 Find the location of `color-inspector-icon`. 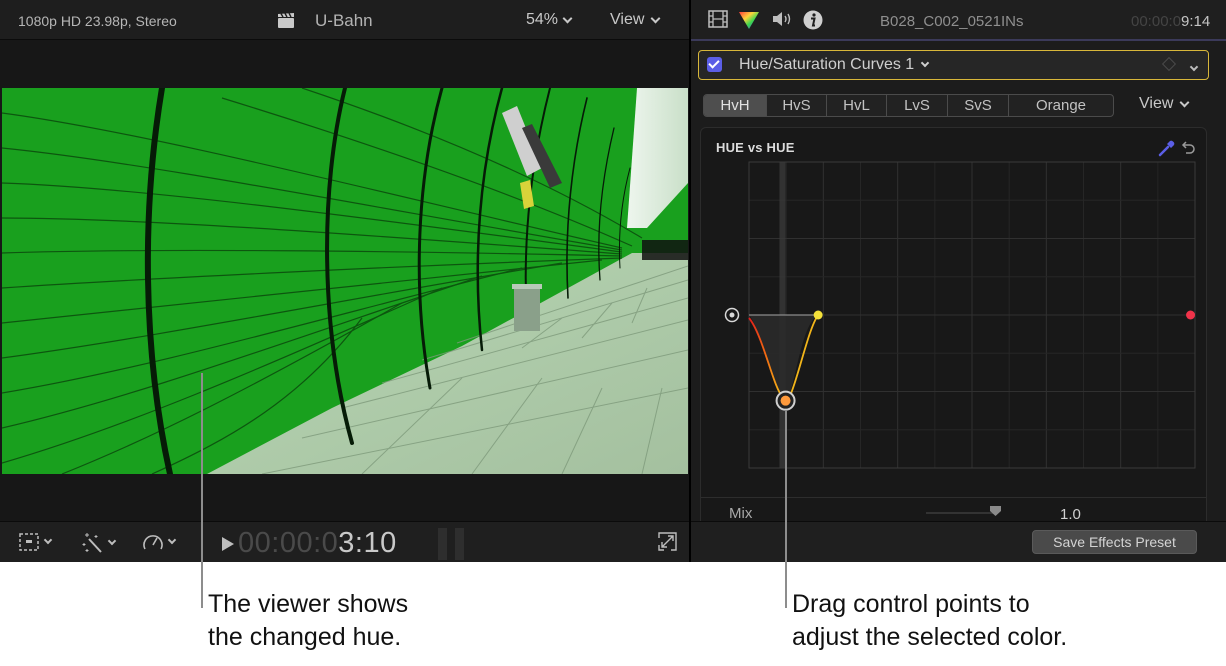

color-inspector-icon is located at coordinates (749, 20).